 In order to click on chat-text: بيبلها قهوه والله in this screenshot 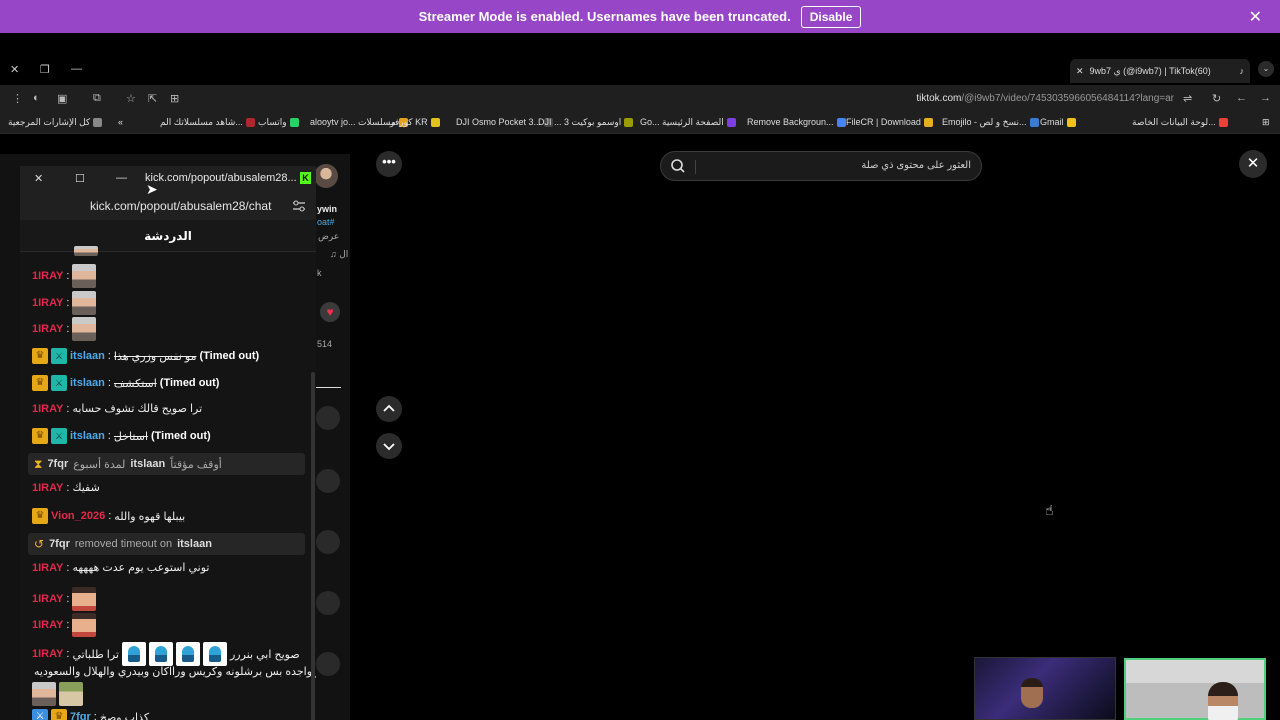, I will do `click(150, 516)`.